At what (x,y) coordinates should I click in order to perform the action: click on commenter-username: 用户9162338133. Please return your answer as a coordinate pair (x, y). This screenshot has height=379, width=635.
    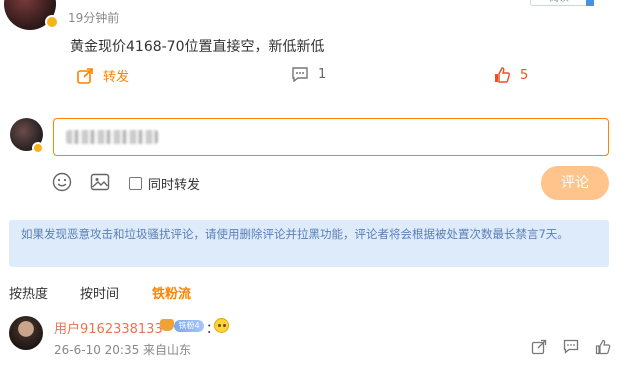
    Looking at the image, I should click on (108, 327).